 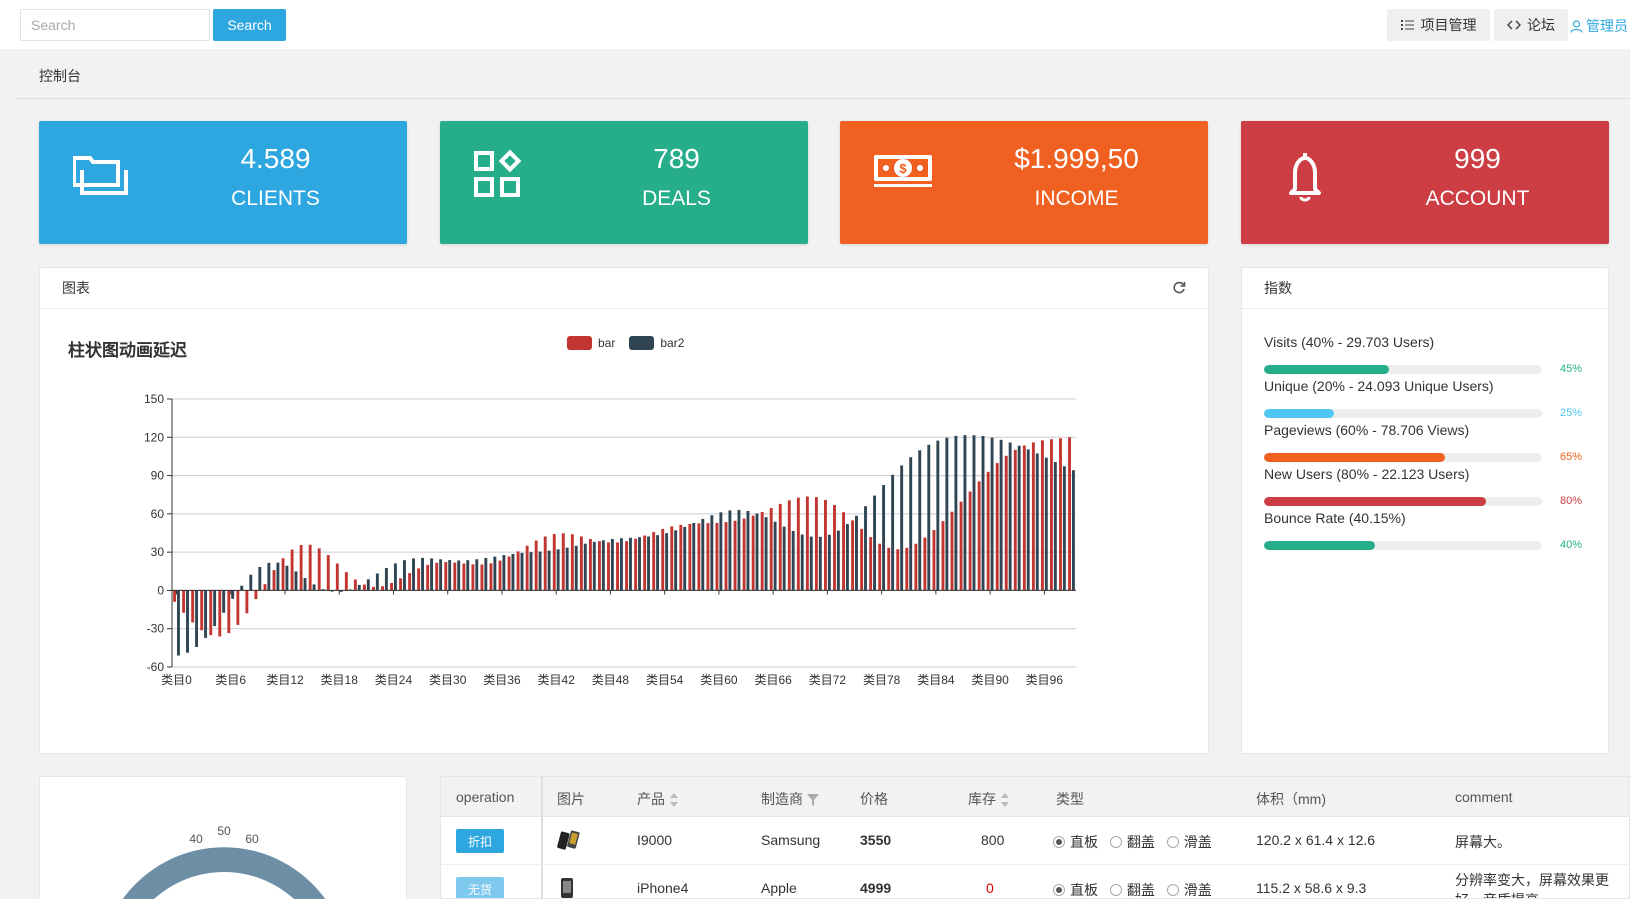 What do you see at coordinates (1531, 25) in the screenshot?
I see `forum-button: 论坛` at bounding box center [1531, 25].